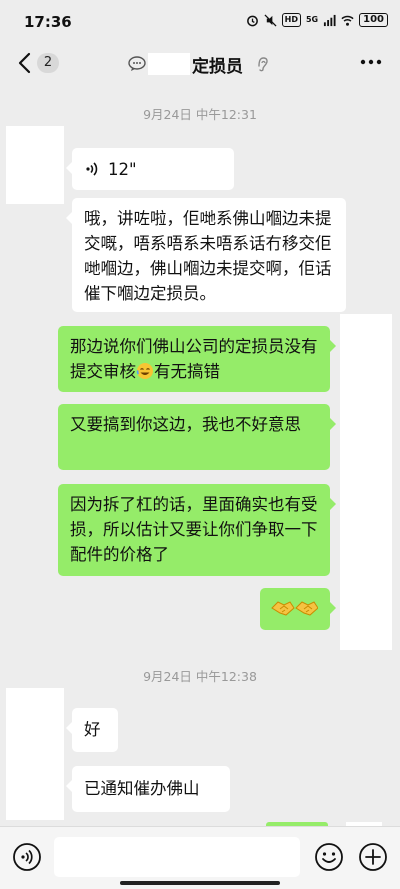 The height and width of the screenshot is (889, 400). What do you see at coordinates (197, 437) in the screenshot?
I see `outgoing-message: 又要搞到你这边，我也不好意思` at bounding box center [197, 437].